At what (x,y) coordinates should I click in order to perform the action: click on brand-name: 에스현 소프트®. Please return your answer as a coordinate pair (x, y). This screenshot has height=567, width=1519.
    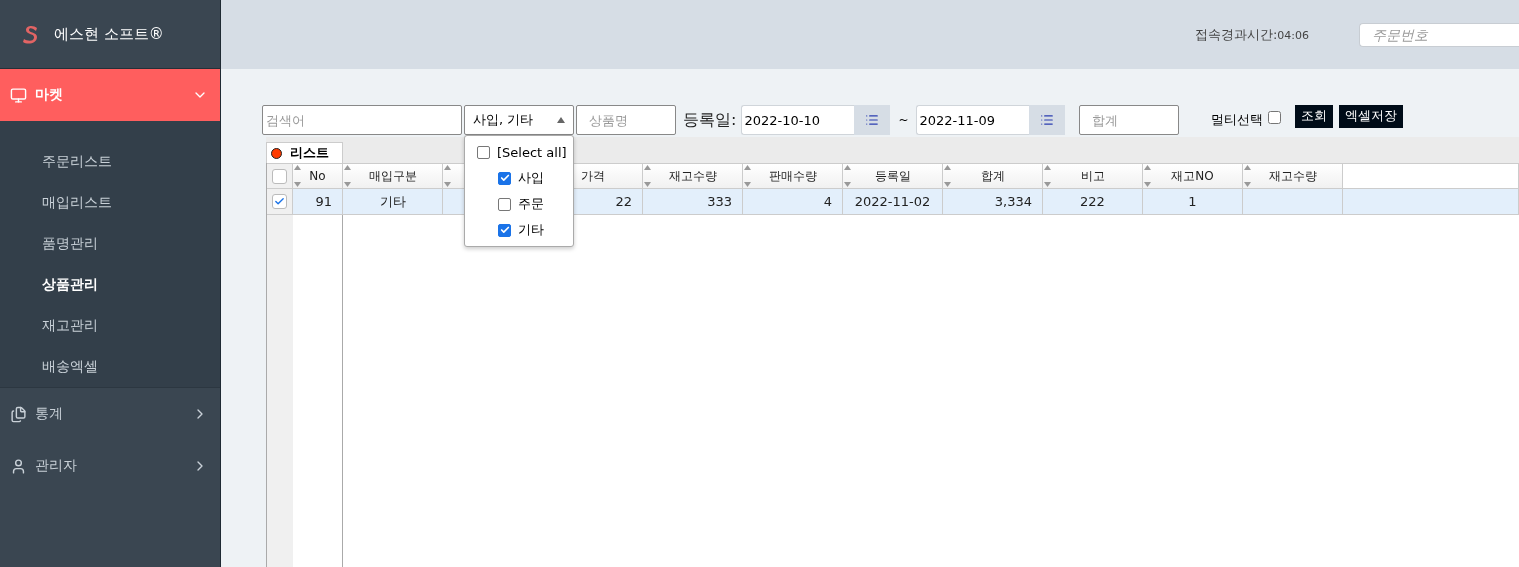
    Looking at the image, I should click on (109, 34).